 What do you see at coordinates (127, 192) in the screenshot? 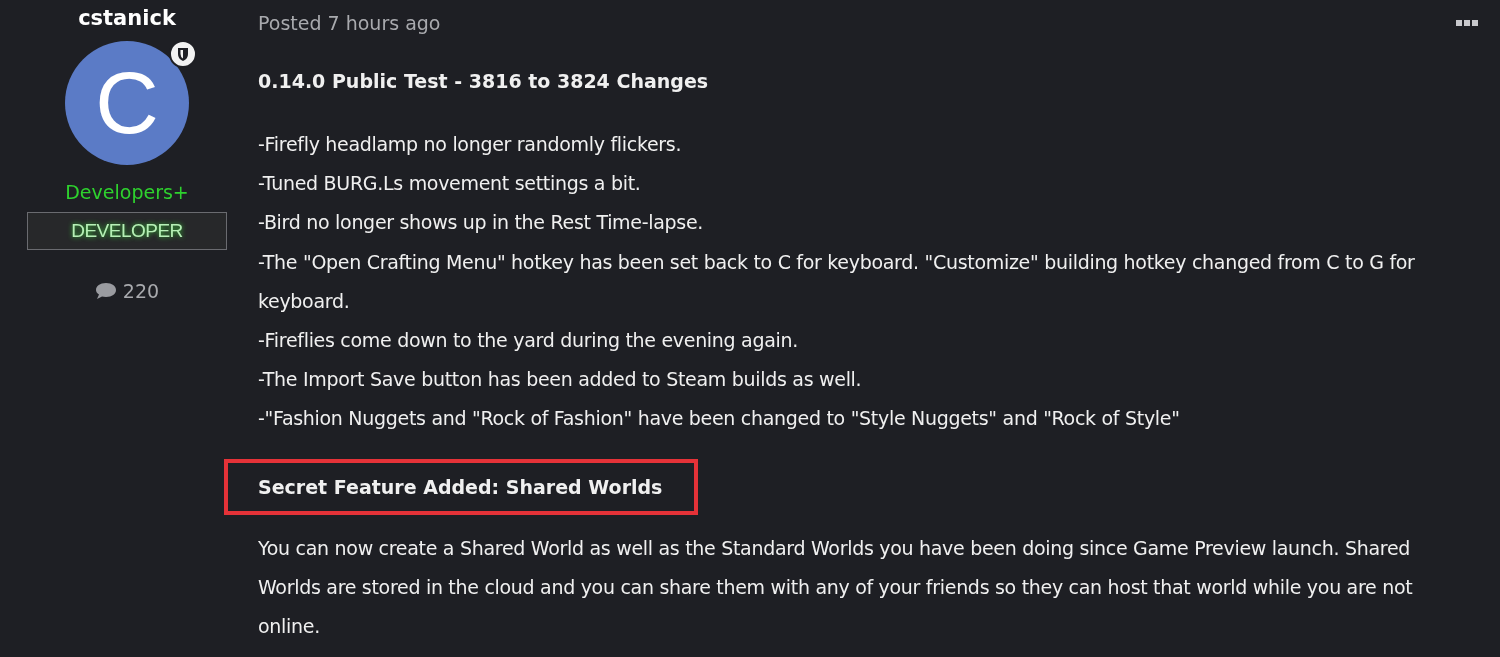
I see `user-group: Developers+` at bounding box center [127, 192].